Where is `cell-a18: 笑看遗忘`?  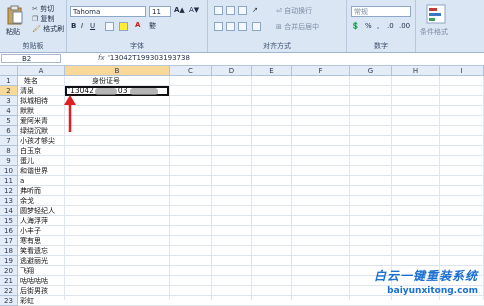
cell-a18: 笑看遗忘 is located at coordinates (34, 251).